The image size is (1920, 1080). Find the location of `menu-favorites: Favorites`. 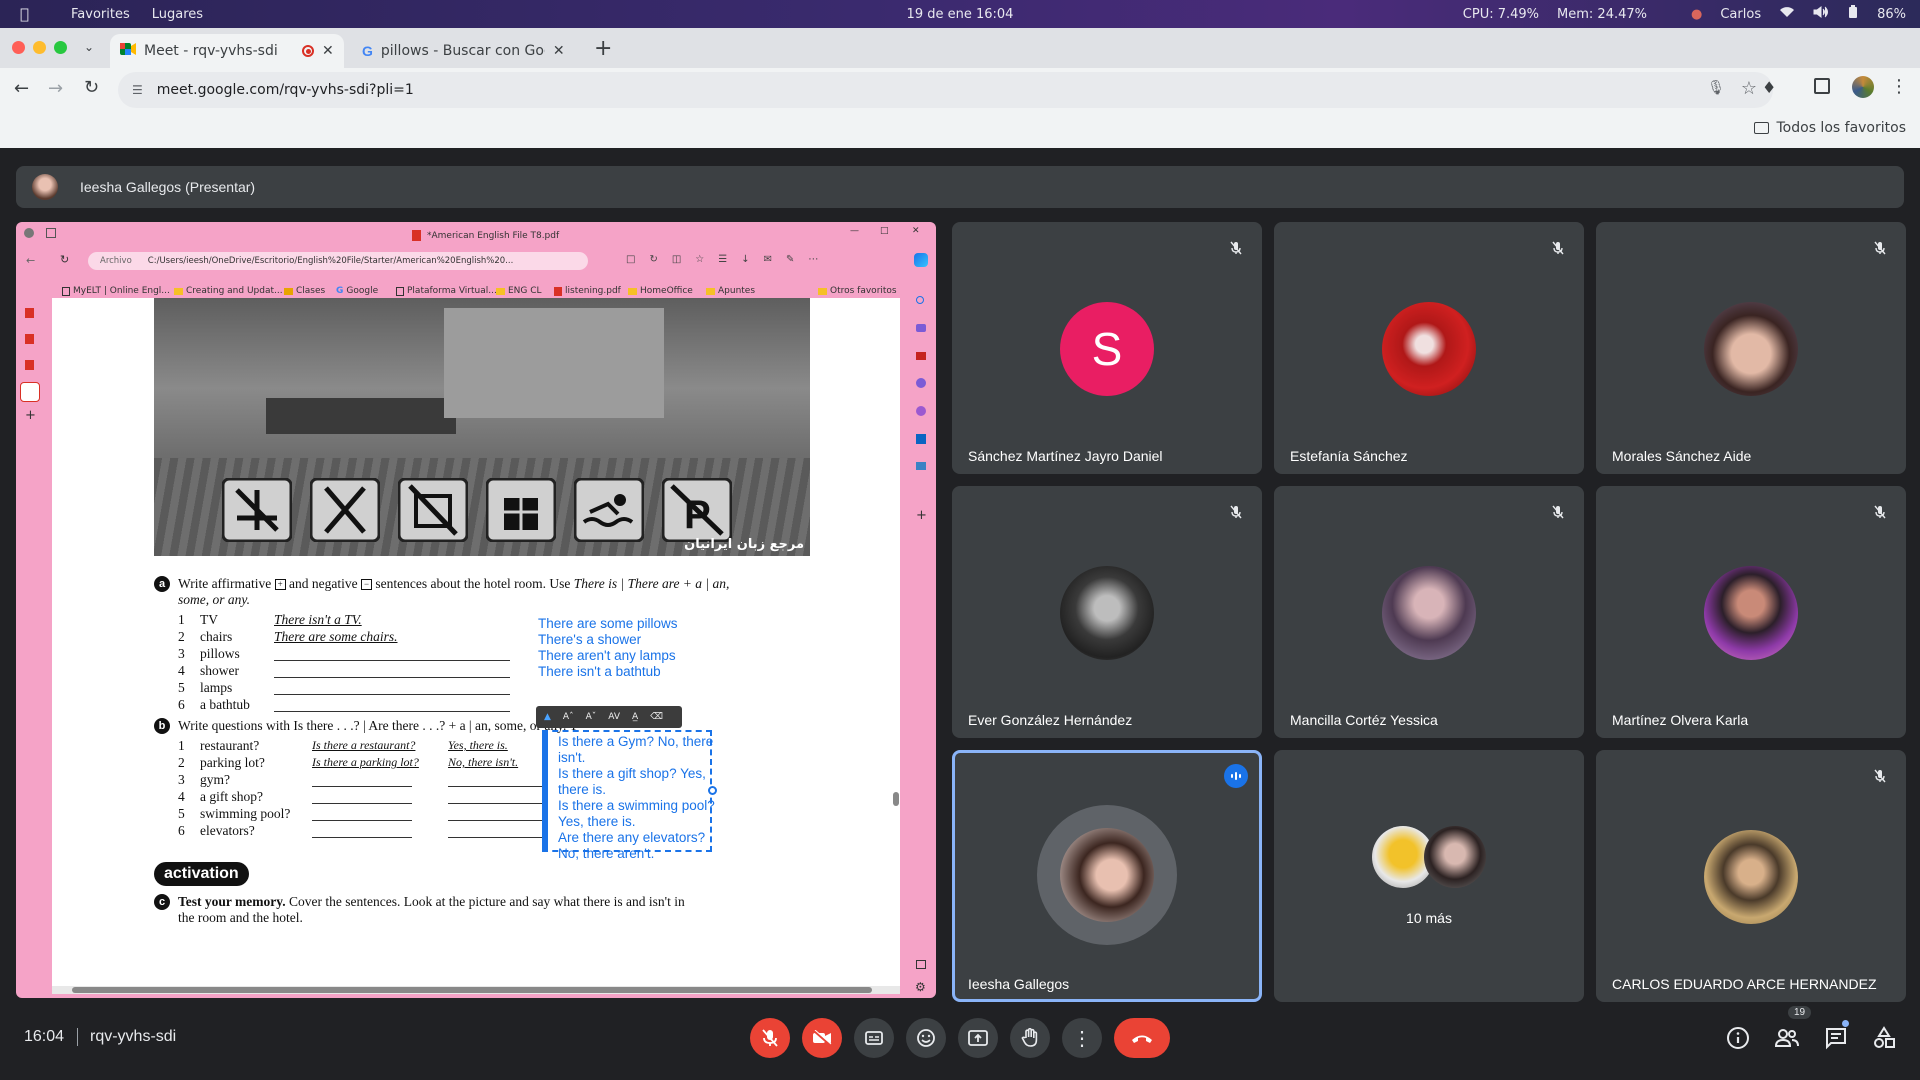

menu-favorites: Favorites is located at coordinates (100, 14).